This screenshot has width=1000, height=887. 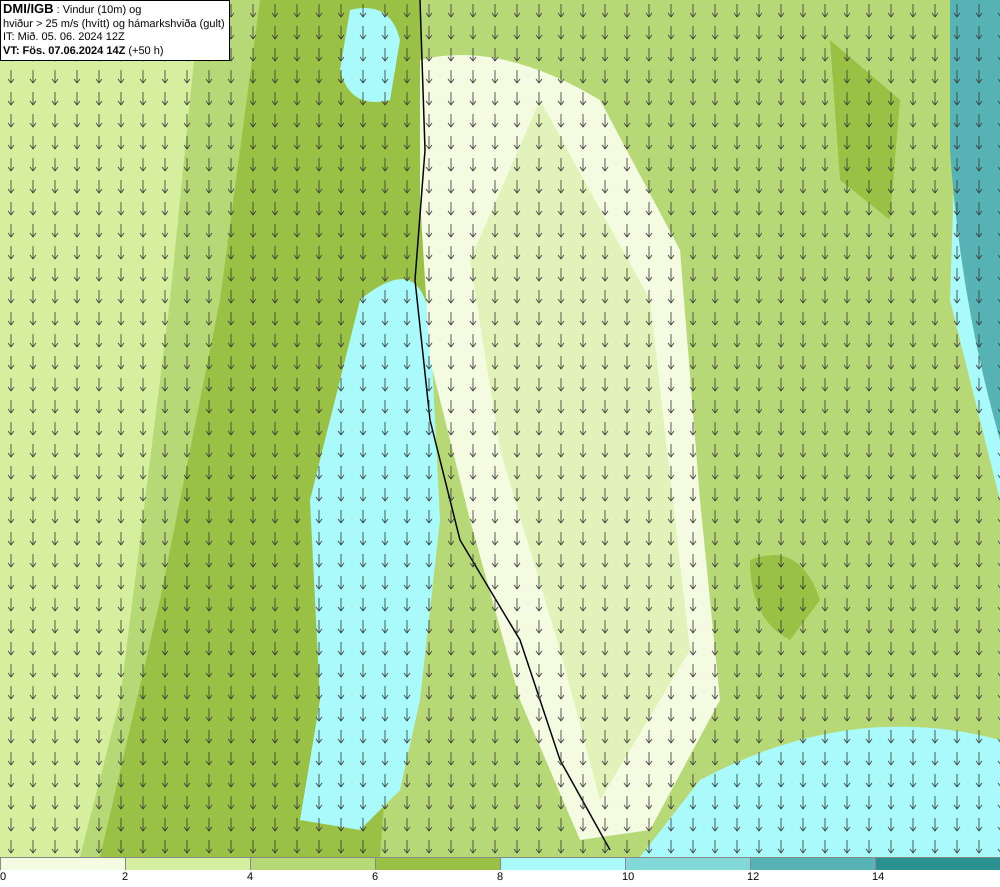 I want to click on caption-line: IT: Mið. 05. 06. 2024 12Z, so click(x=64, y=37).